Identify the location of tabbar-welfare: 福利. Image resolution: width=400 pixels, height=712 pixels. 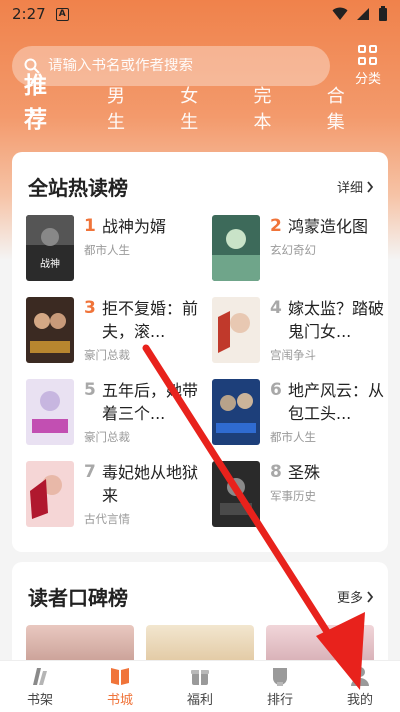
(200, 686).